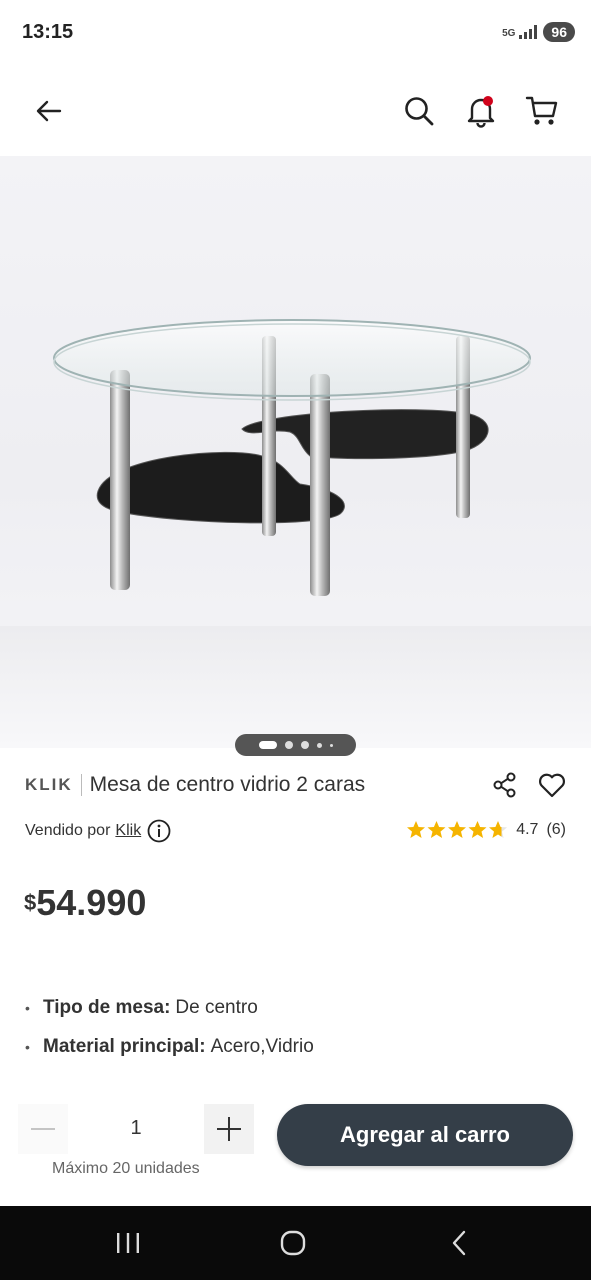 This screenshot has height=1280, width=591. What do you see at coordinates (124, 1046) in the screenshot?
I see `spec-key: Material principal:` at bounding box center [124, 1046].